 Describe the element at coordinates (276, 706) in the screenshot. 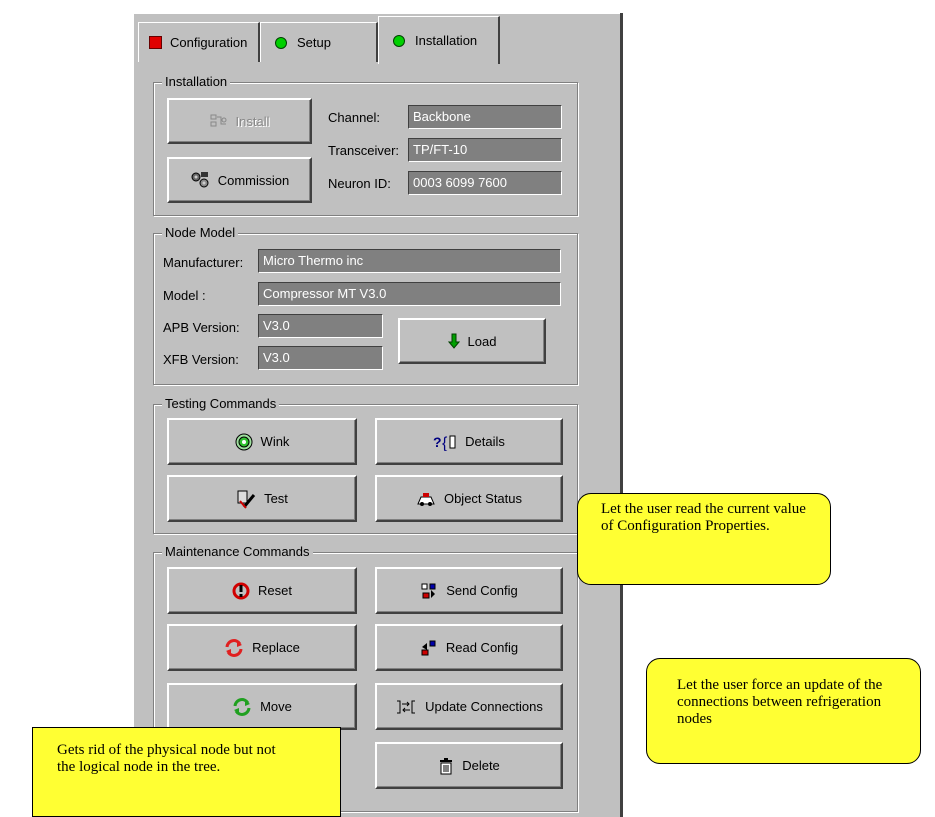

I see `move-label: Move` at that location.